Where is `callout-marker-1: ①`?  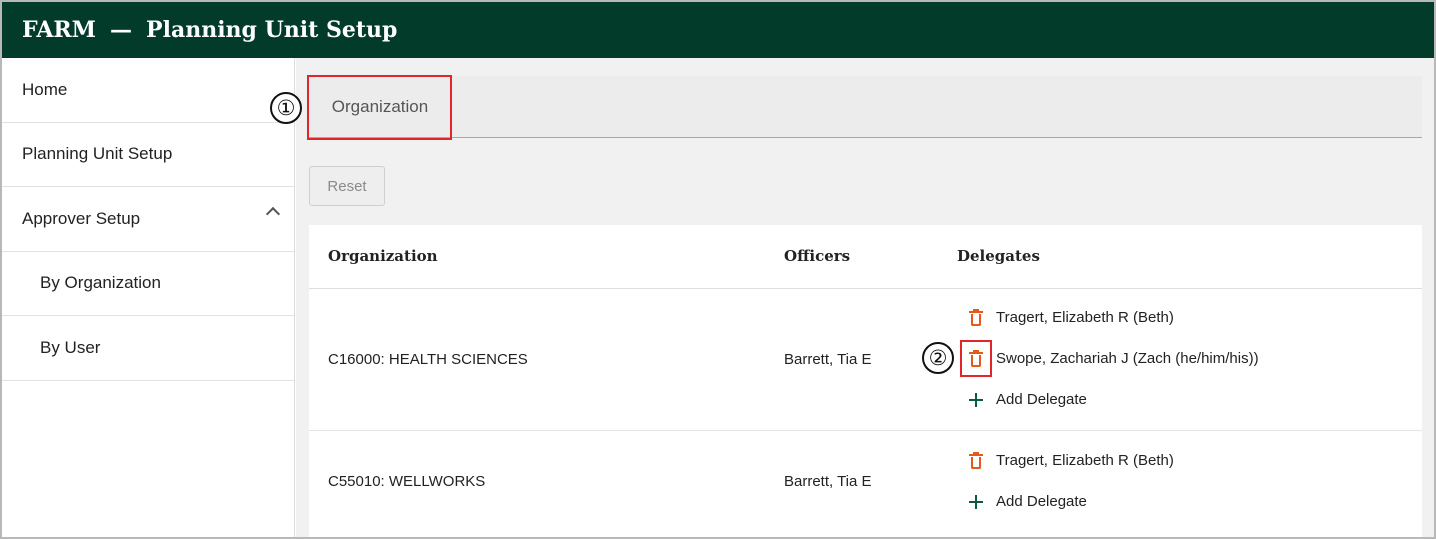
callout-marker-1: ① is located at coordinates (286, 108).